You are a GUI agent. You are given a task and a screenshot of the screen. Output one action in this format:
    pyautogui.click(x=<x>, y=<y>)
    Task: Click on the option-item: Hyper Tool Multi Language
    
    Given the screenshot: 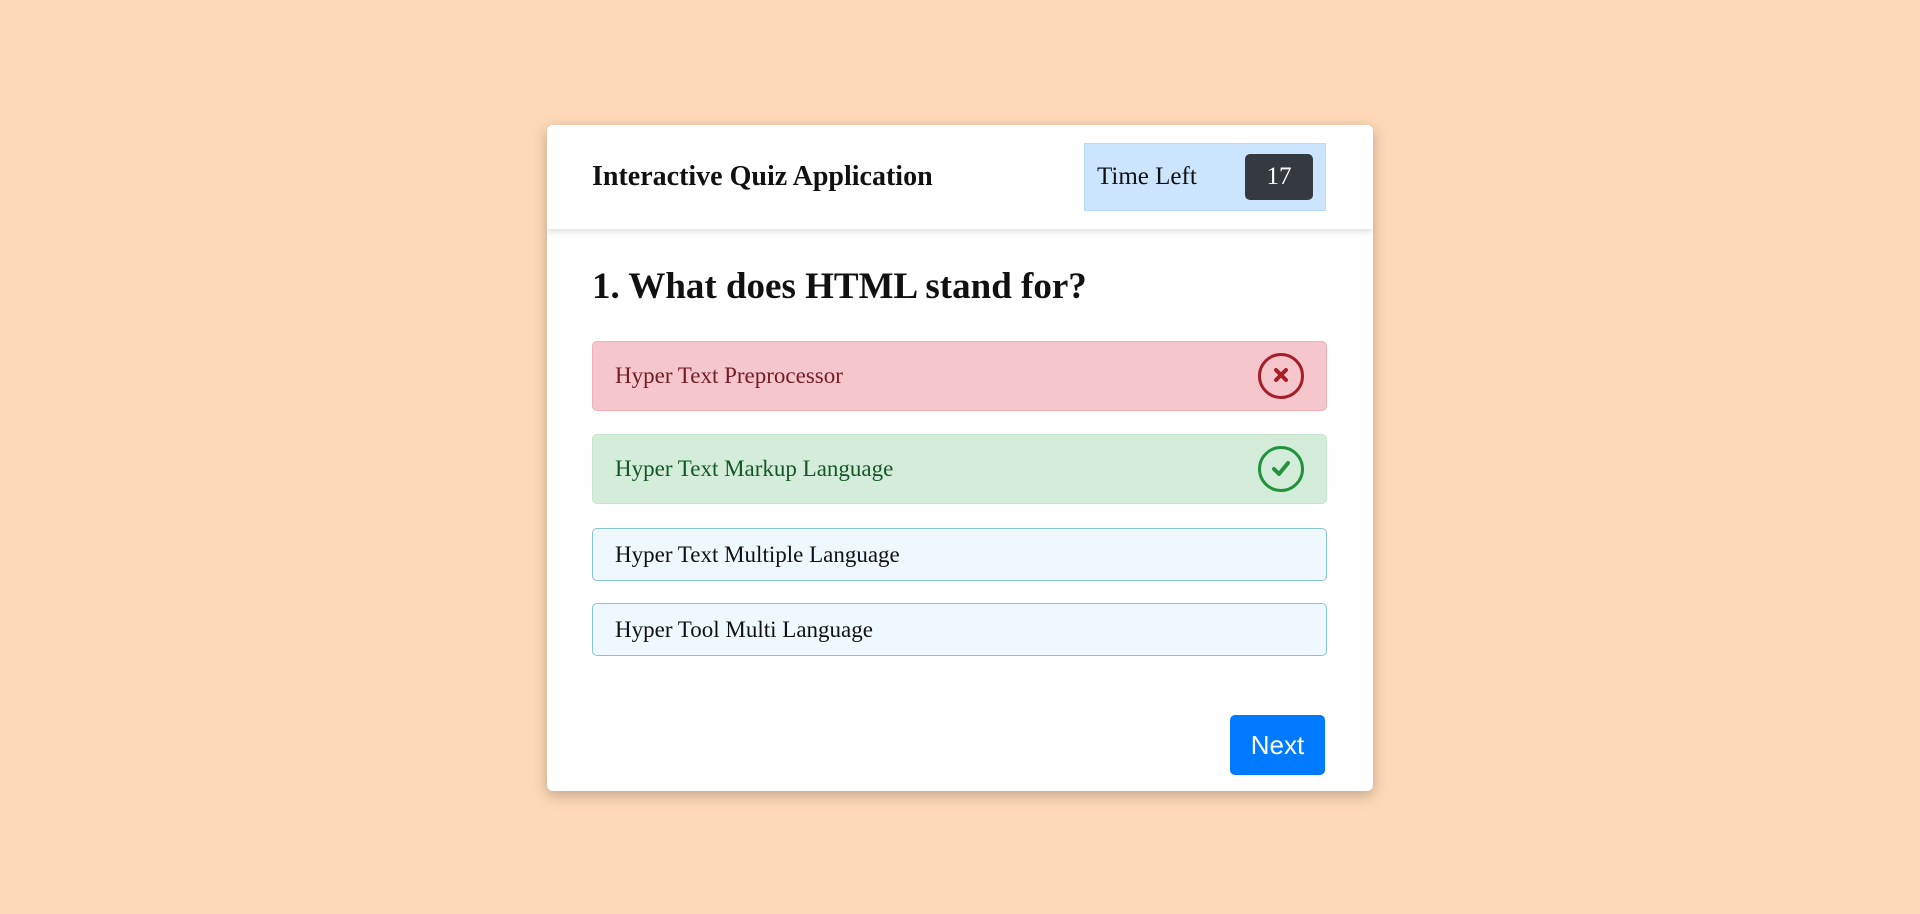 What is the action you would take?
    pyautogui.click(x=959, y=629)
    